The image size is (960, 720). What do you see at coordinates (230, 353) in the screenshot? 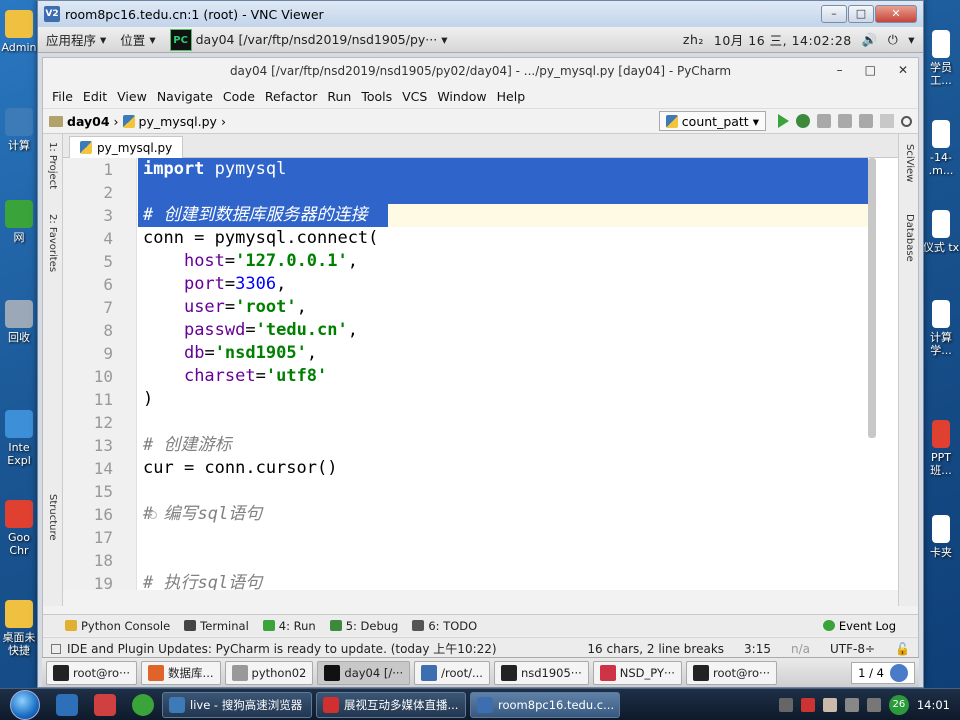
I see `code-line: db='nsd1905',` at bounding box center [230, 353].